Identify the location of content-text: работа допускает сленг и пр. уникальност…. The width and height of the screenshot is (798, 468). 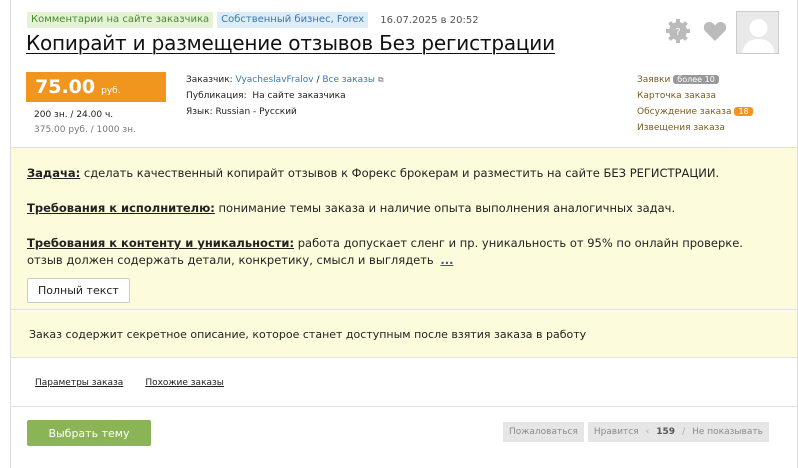
(520, 243).